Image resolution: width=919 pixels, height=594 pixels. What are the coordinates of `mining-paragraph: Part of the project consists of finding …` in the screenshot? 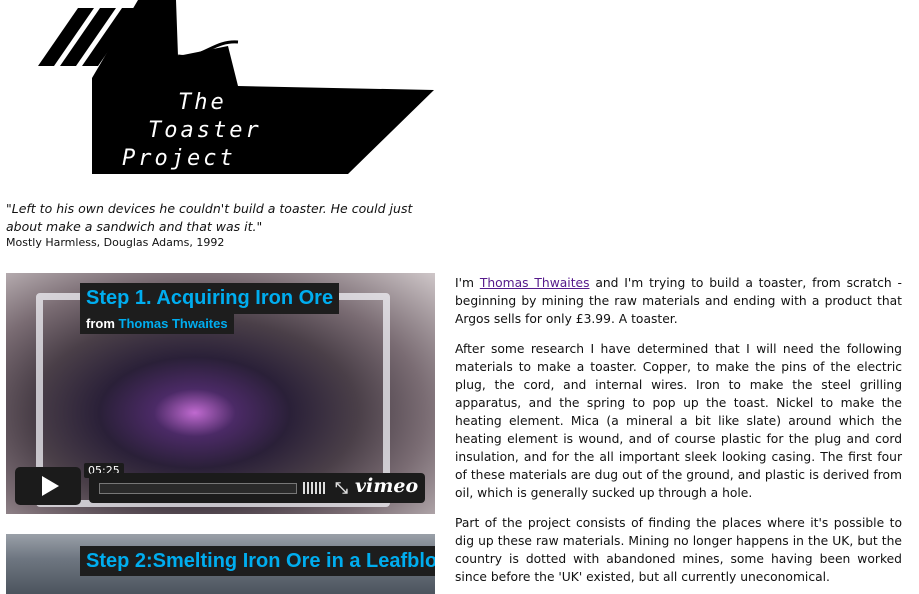 It's located at (678, 550).